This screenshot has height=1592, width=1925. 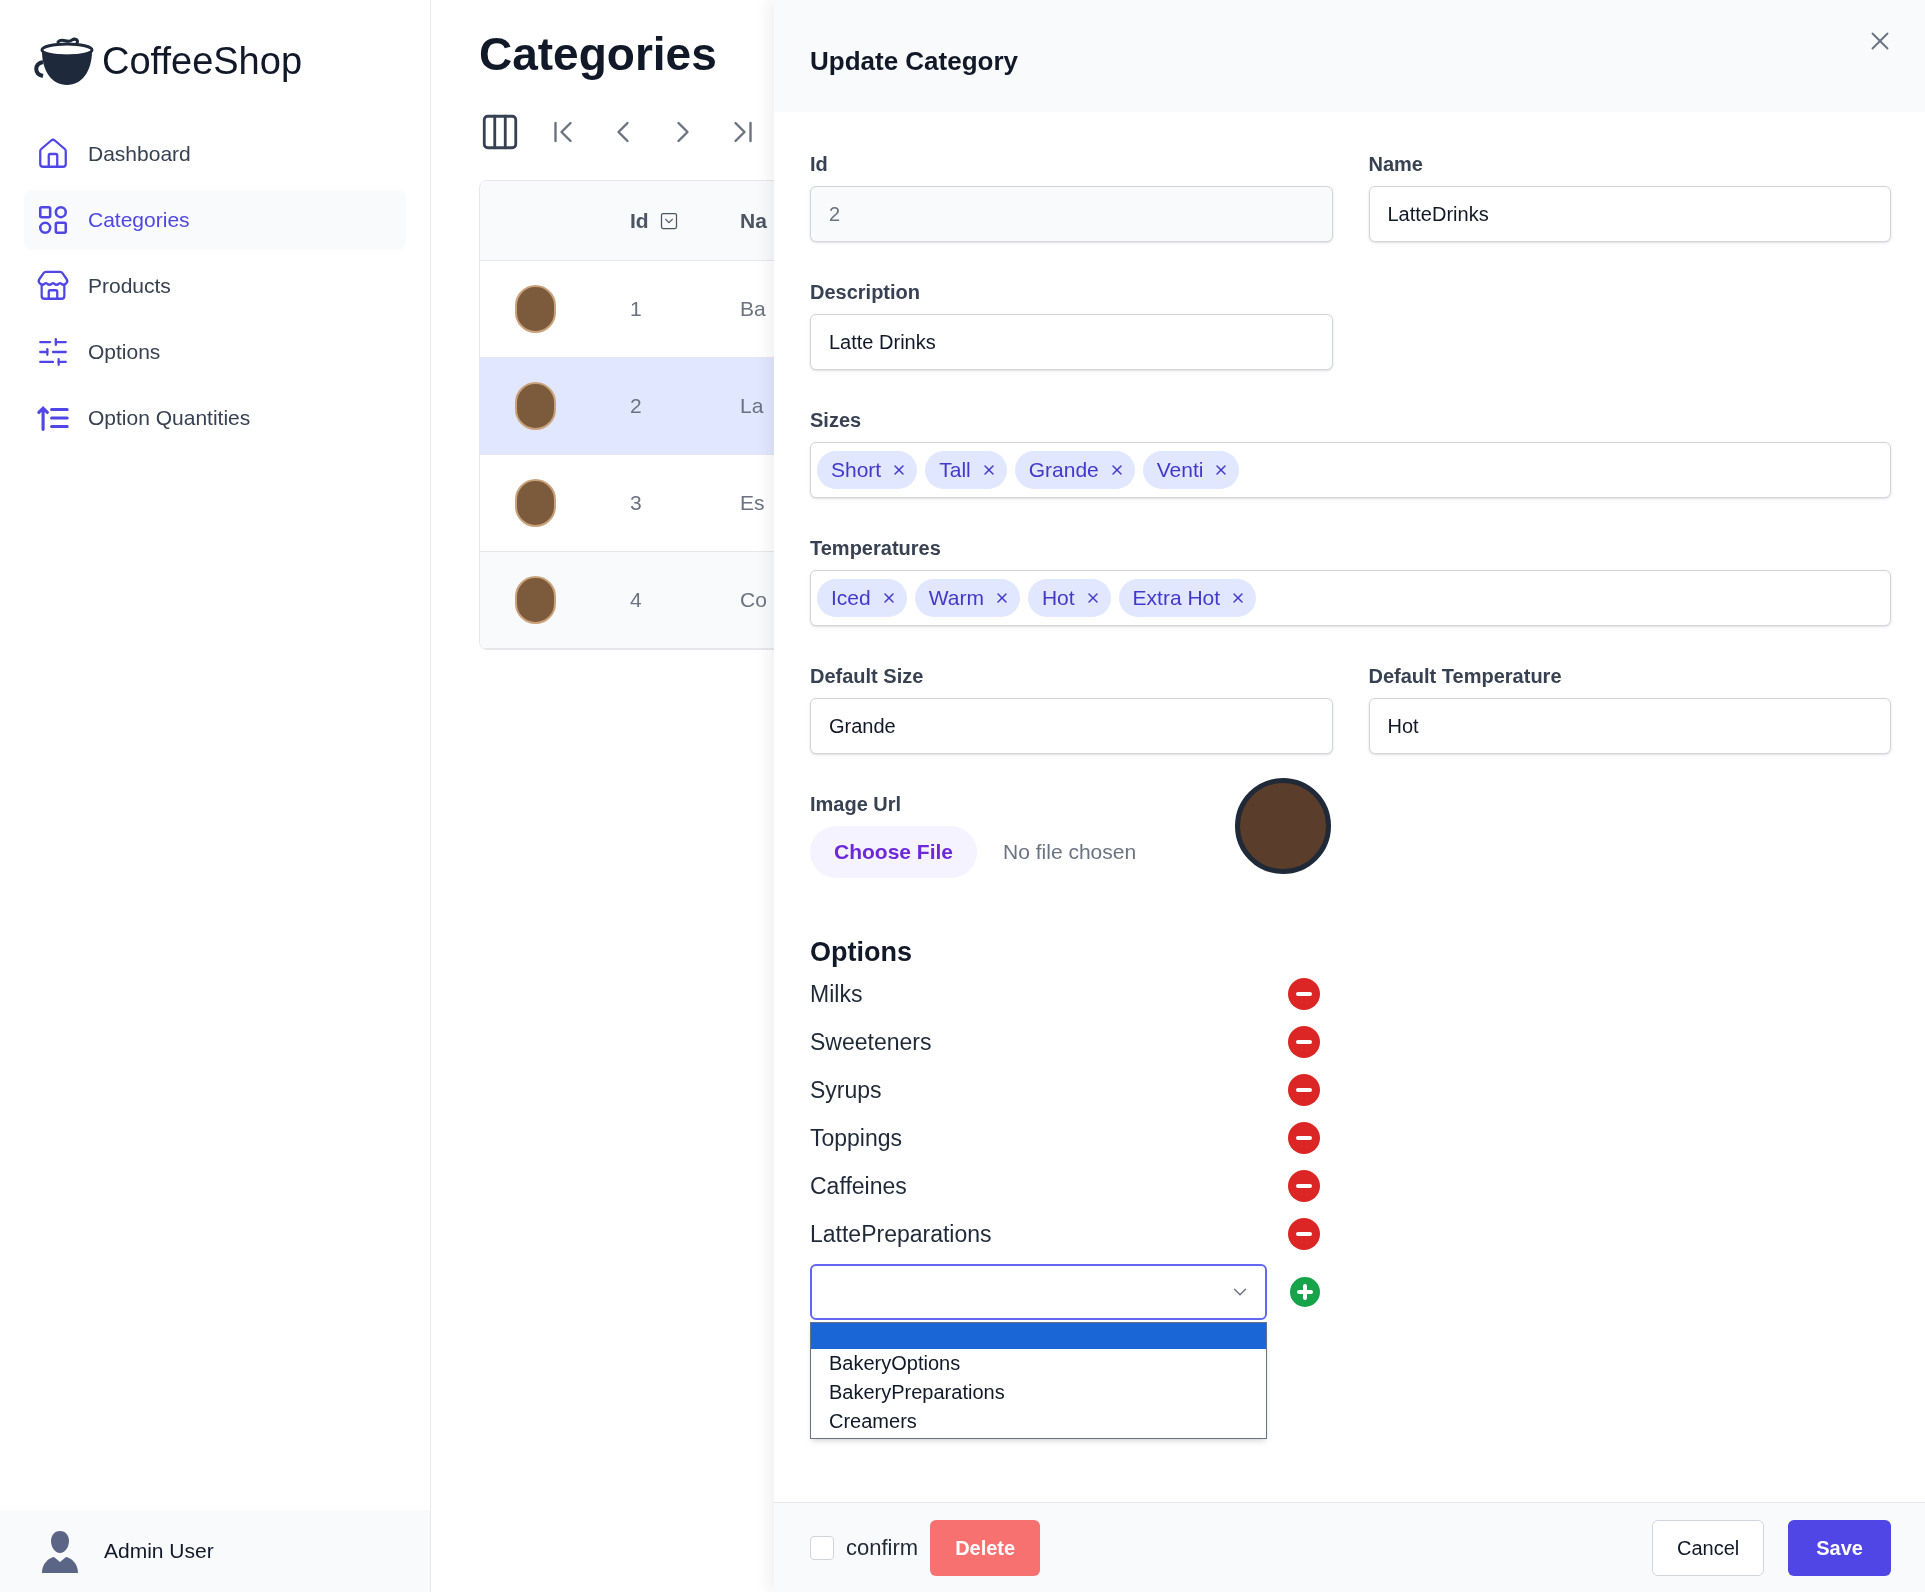 I want to click on dropdown-option: Creamers, so click(x=1038, y=1421).